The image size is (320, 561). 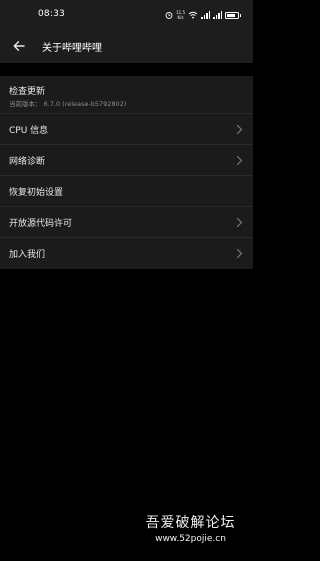 I want to click on status-time: 08:33, so click(x=51, y=14).